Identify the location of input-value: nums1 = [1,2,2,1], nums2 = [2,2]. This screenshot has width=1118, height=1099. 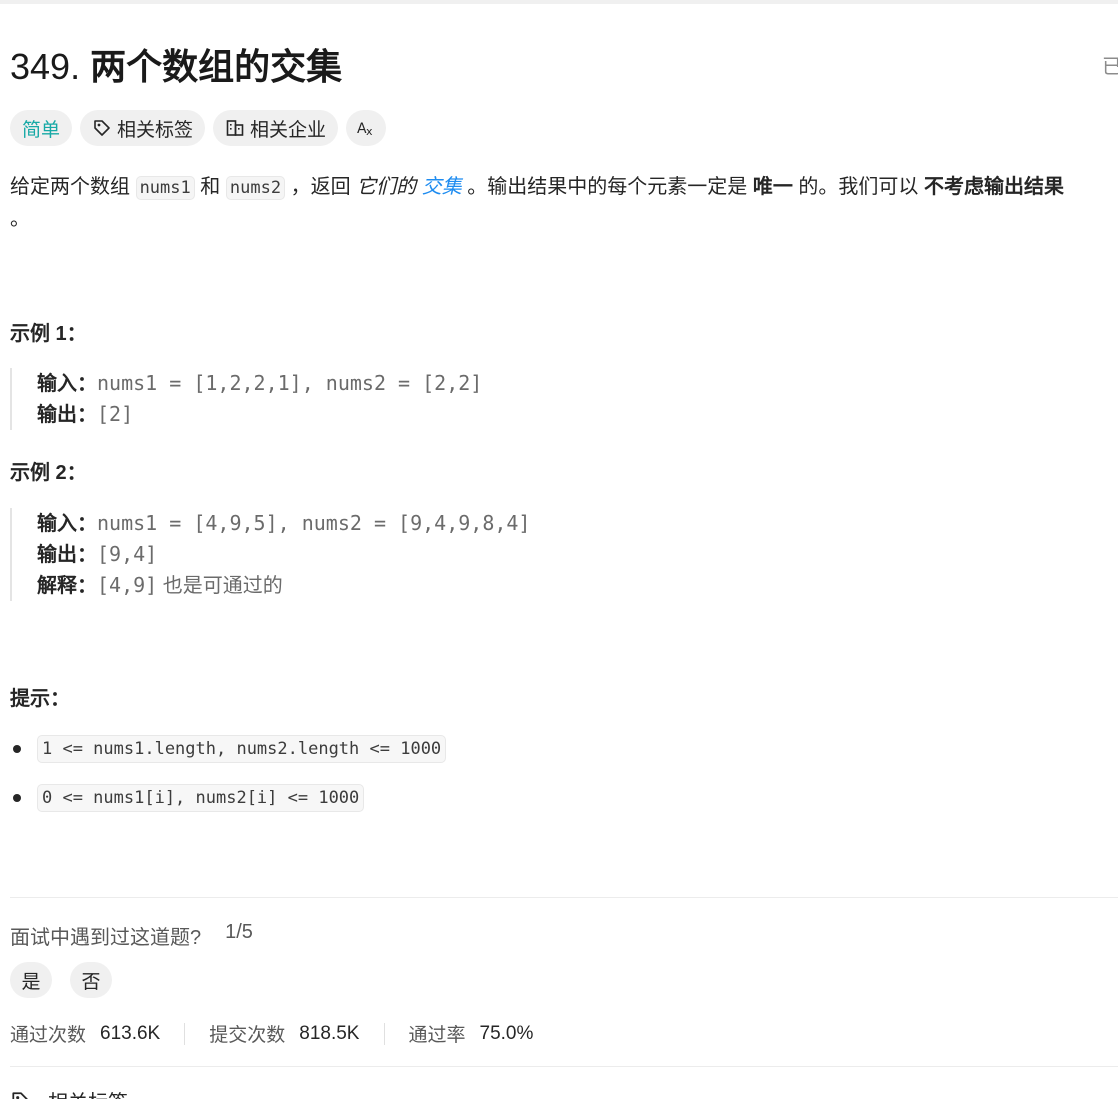
(290, 383).